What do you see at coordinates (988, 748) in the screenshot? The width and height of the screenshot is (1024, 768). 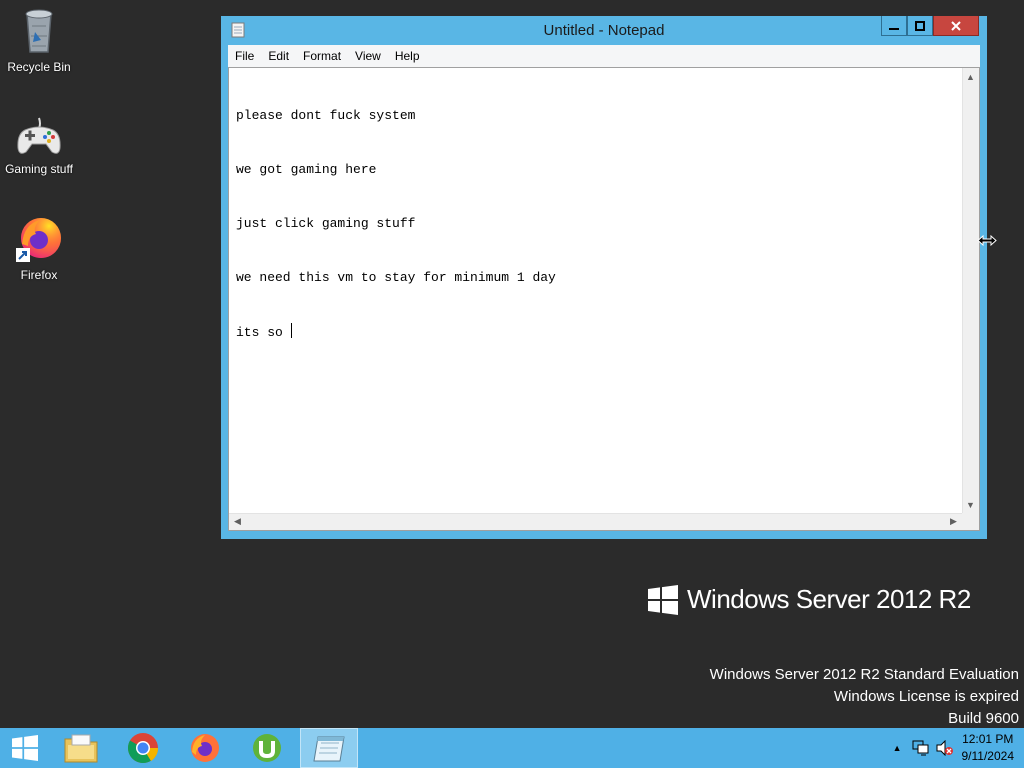 I see `taskbar-clock: 12:01 PM 9/11/2024` at bounding box center [988, 748].